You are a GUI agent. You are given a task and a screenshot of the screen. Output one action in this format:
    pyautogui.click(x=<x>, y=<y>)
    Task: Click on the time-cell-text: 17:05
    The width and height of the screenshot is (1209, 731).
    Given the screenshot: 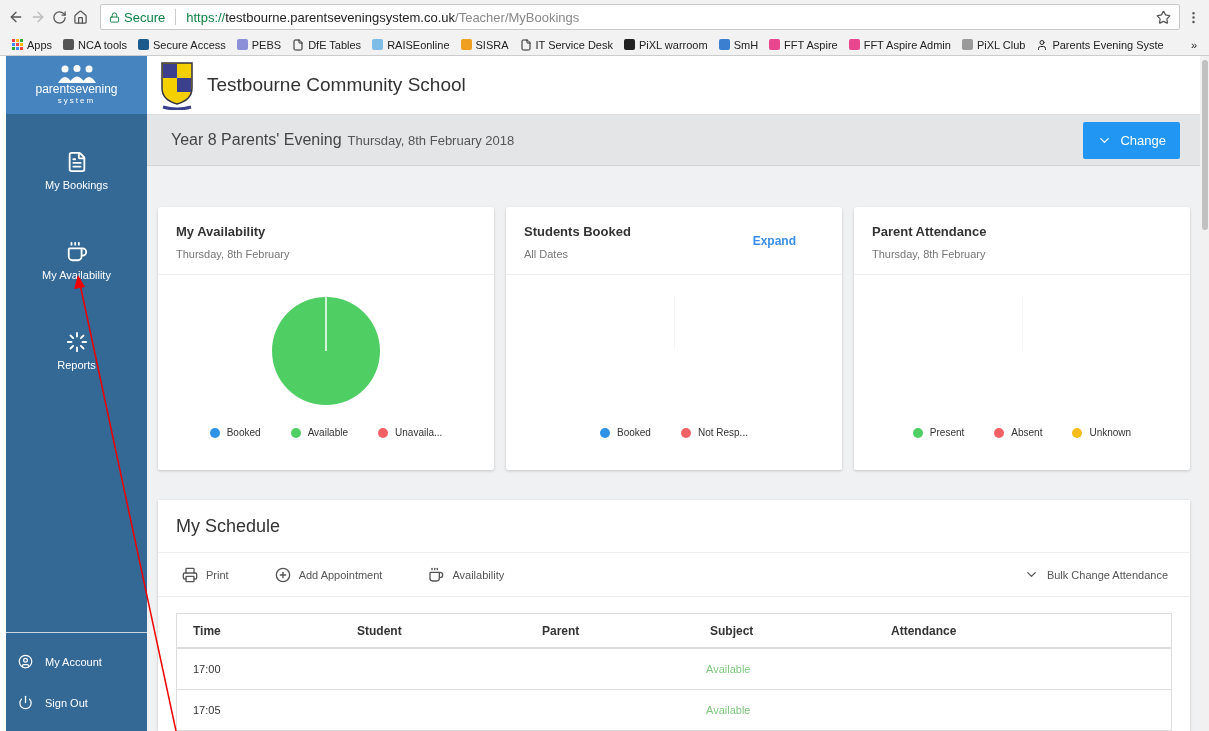 What is the action you would take?
    pyautogui.click(x=207, y=710)
    